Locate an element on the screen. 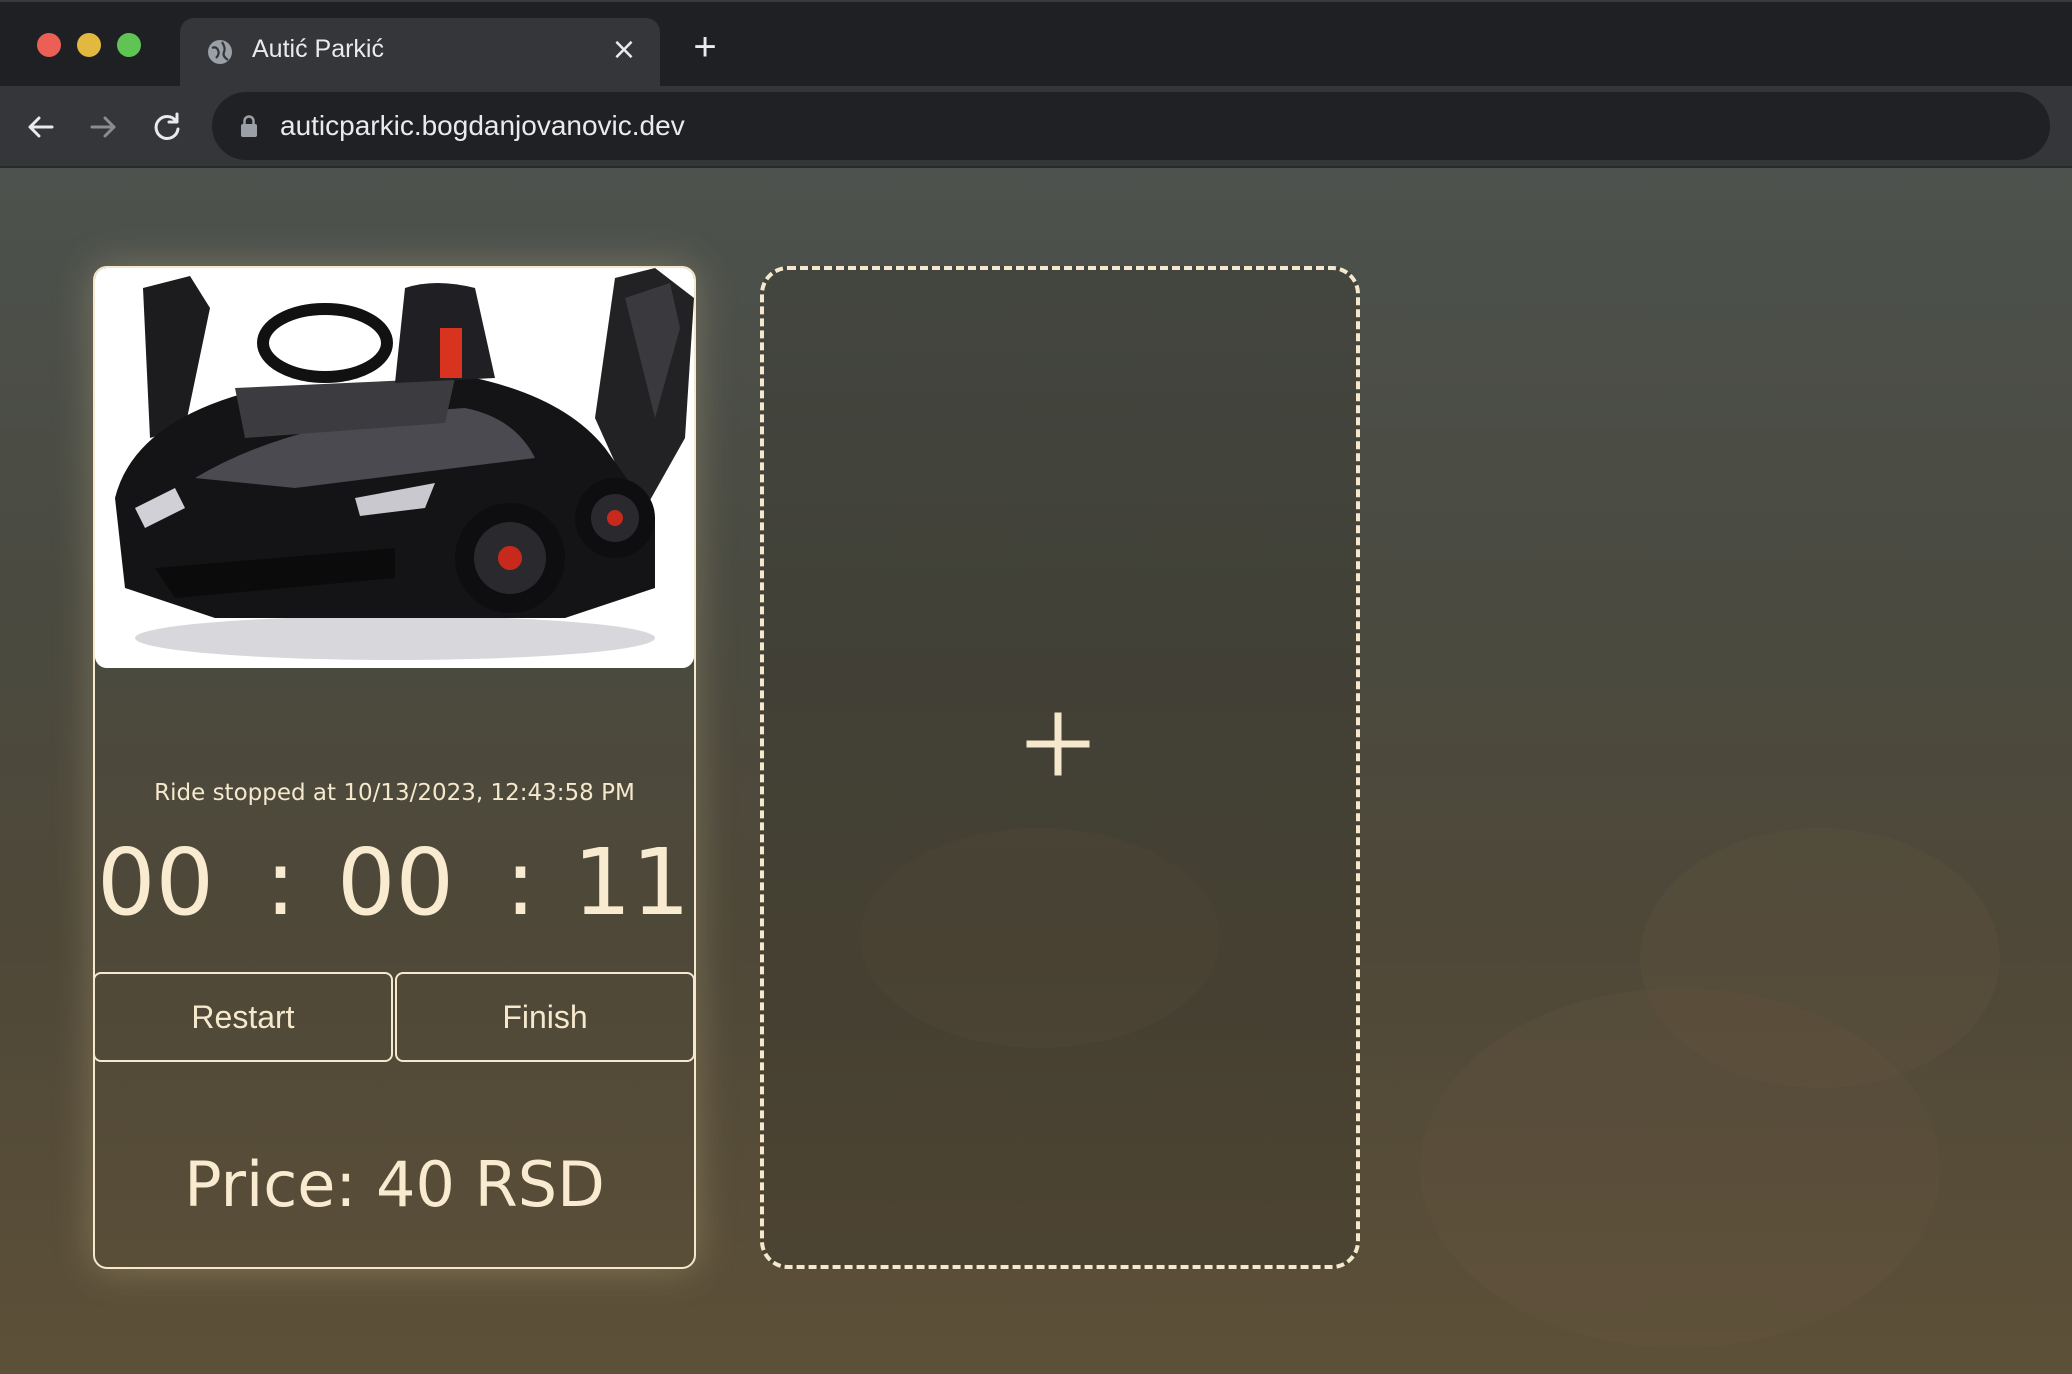 Image resolution: width=2072 pixels, height=1374 pixels. background-shape is located at coordinates (1820, 958).